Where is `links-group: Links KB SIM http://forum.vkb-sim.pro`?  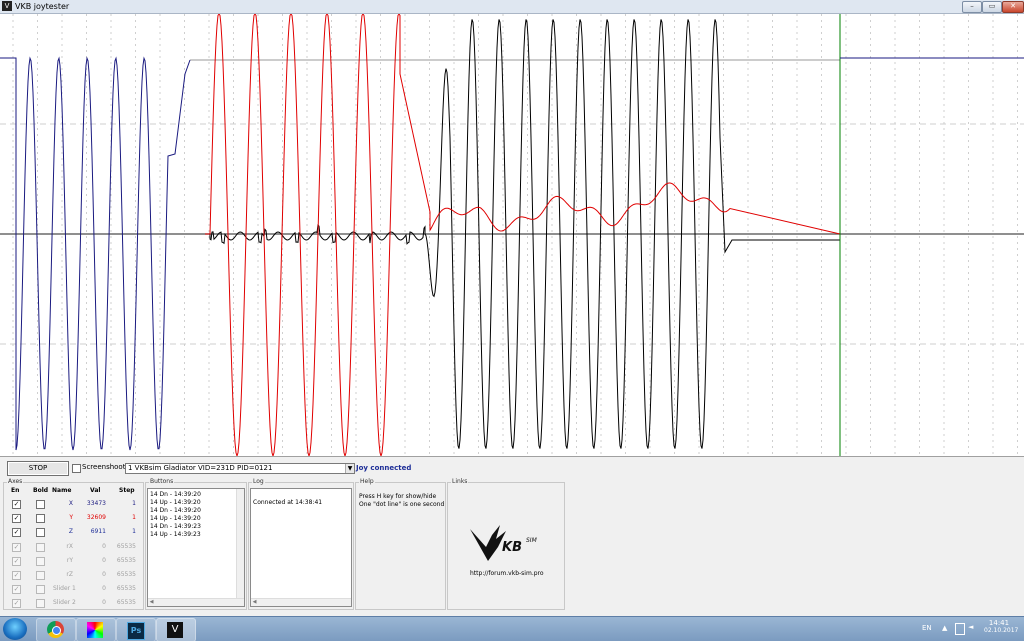 links-group: Links KB SIM http://forum.vkb-sim.pro is located at coordinates (506, 543).